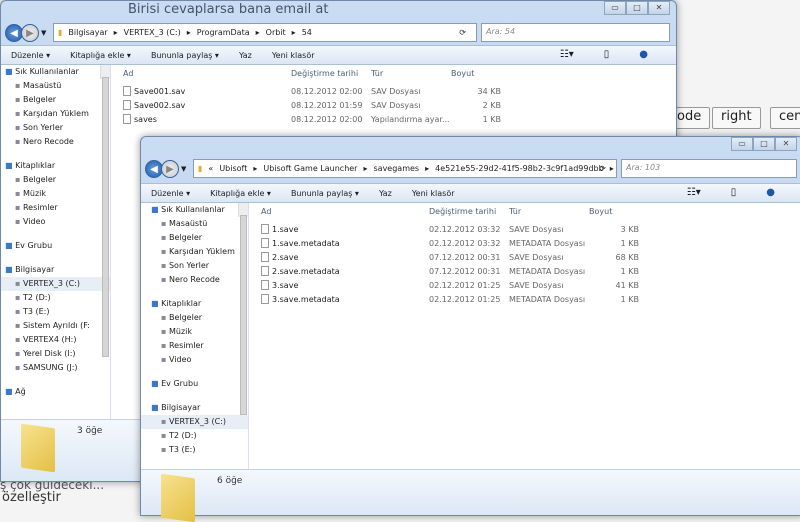  I want to click on nav-item: ▪ SAMSUNG (J:), so click(55, 368).